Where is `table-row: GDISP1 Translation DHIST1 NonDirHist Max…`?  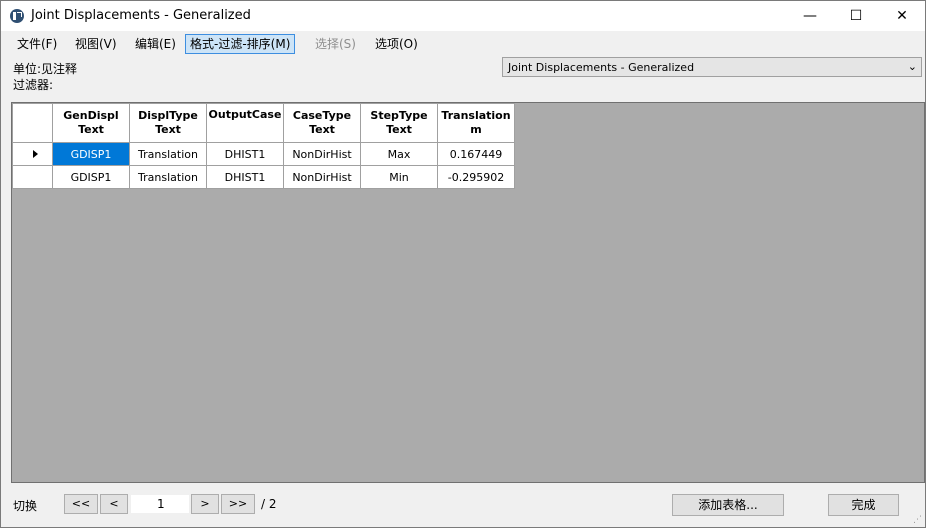
table-row: GDISP1 Translation DHIST1 NonDirHist Max… is located at coordinates (263, 154).